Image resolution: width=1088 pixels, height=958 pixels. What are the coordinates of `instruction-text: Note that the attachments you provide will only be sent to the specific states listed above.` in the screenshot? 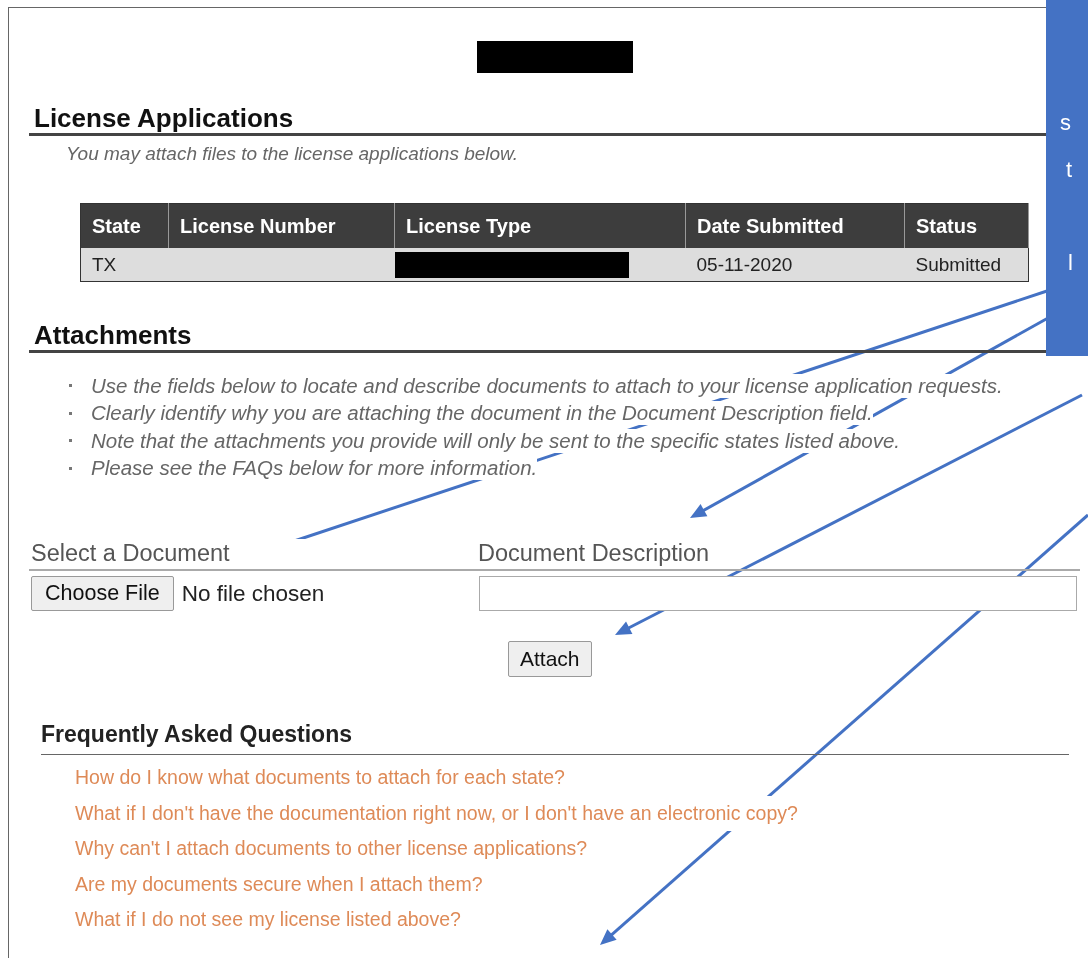 It's located at (496, 440).